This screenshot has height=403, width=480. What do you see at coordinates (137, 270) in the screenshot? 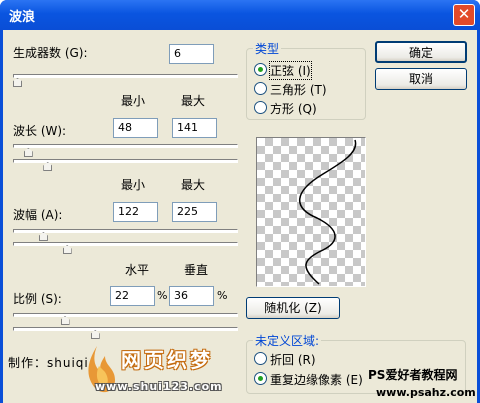
I see `horizontal-header: 水平` at bounding box center [137, 270].